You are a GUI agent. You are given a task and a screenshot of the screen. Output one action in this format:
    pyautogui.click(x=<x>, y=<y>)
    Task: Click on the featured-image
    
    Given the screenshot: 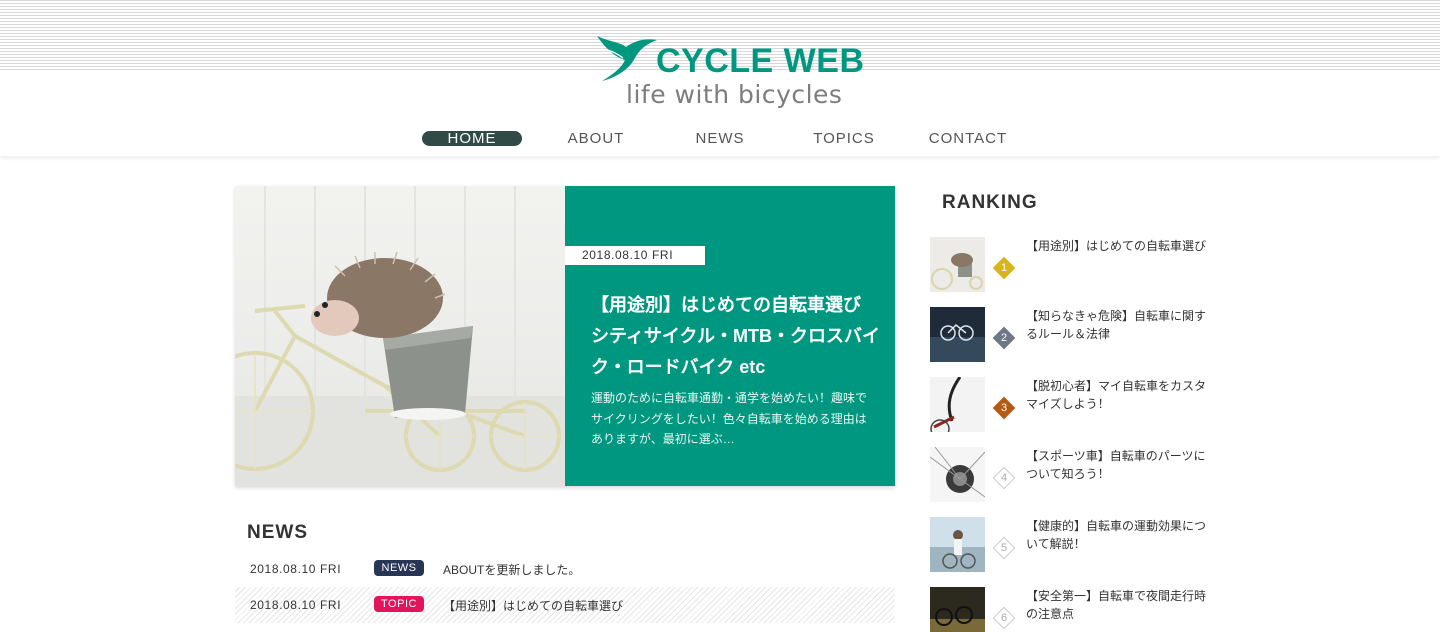 What is the action you would take?
    pyautogui.click(x=400, y=336)
    